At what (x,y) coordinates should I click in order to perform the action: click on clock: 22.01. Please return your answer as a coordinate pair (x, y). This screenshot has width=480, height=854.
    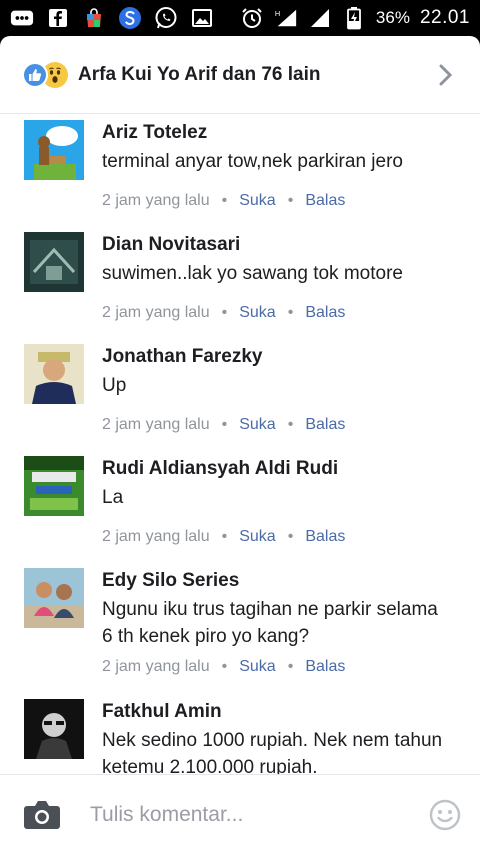
    Looking at the image, I should click on (444, 17).